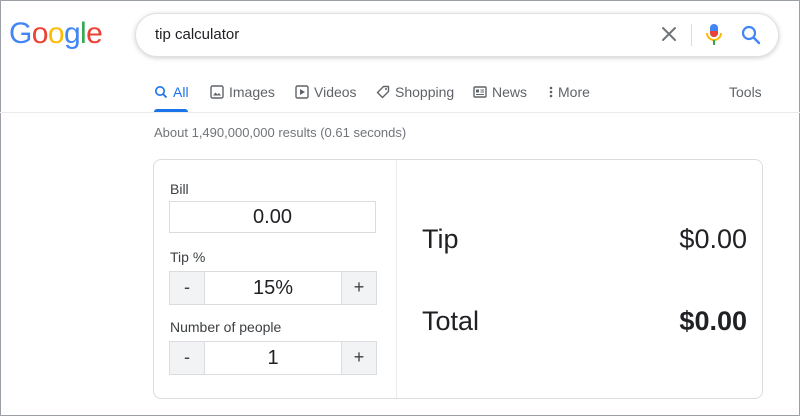 Image resolution: width=800 pixels, height=416 pixels. What do you see at coordinates (252, 92) in the screenshot?
I see `tab-label: Images` at bounding box center [252, 92].